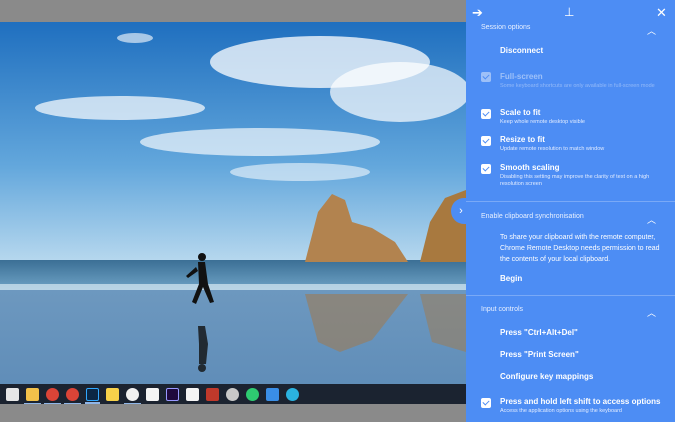 The image size is (675, 422). Describe the element at coordinates (532, 216) in the screenshot. I see `clipboard-section-title: Enable clipboard synchronisation` at that location.